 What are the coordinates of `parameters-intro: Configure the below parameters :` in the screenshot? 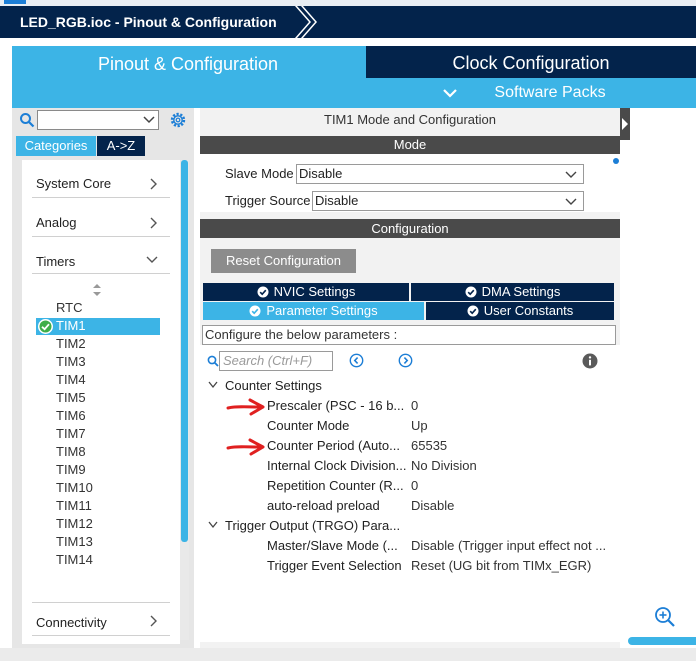 It's located at (409, 335).